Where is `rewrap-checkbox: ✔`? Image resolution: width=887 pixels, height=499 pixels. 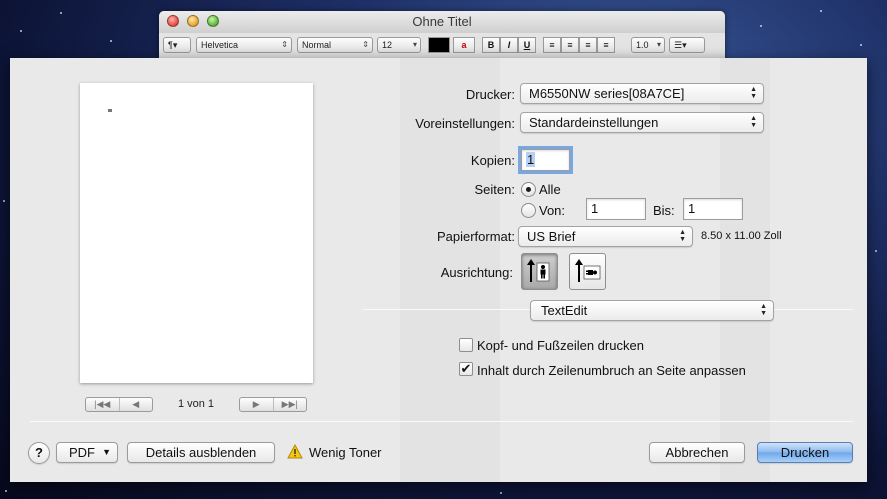
rewrap-checkbox: ✔ is located at coordinates (466, 369).